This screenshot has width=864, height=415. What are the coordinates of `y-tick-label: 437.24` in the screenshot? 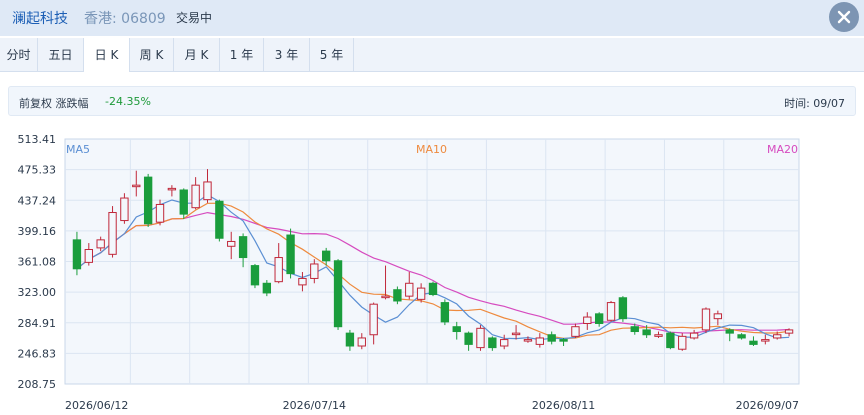 It's located at (37, 200).